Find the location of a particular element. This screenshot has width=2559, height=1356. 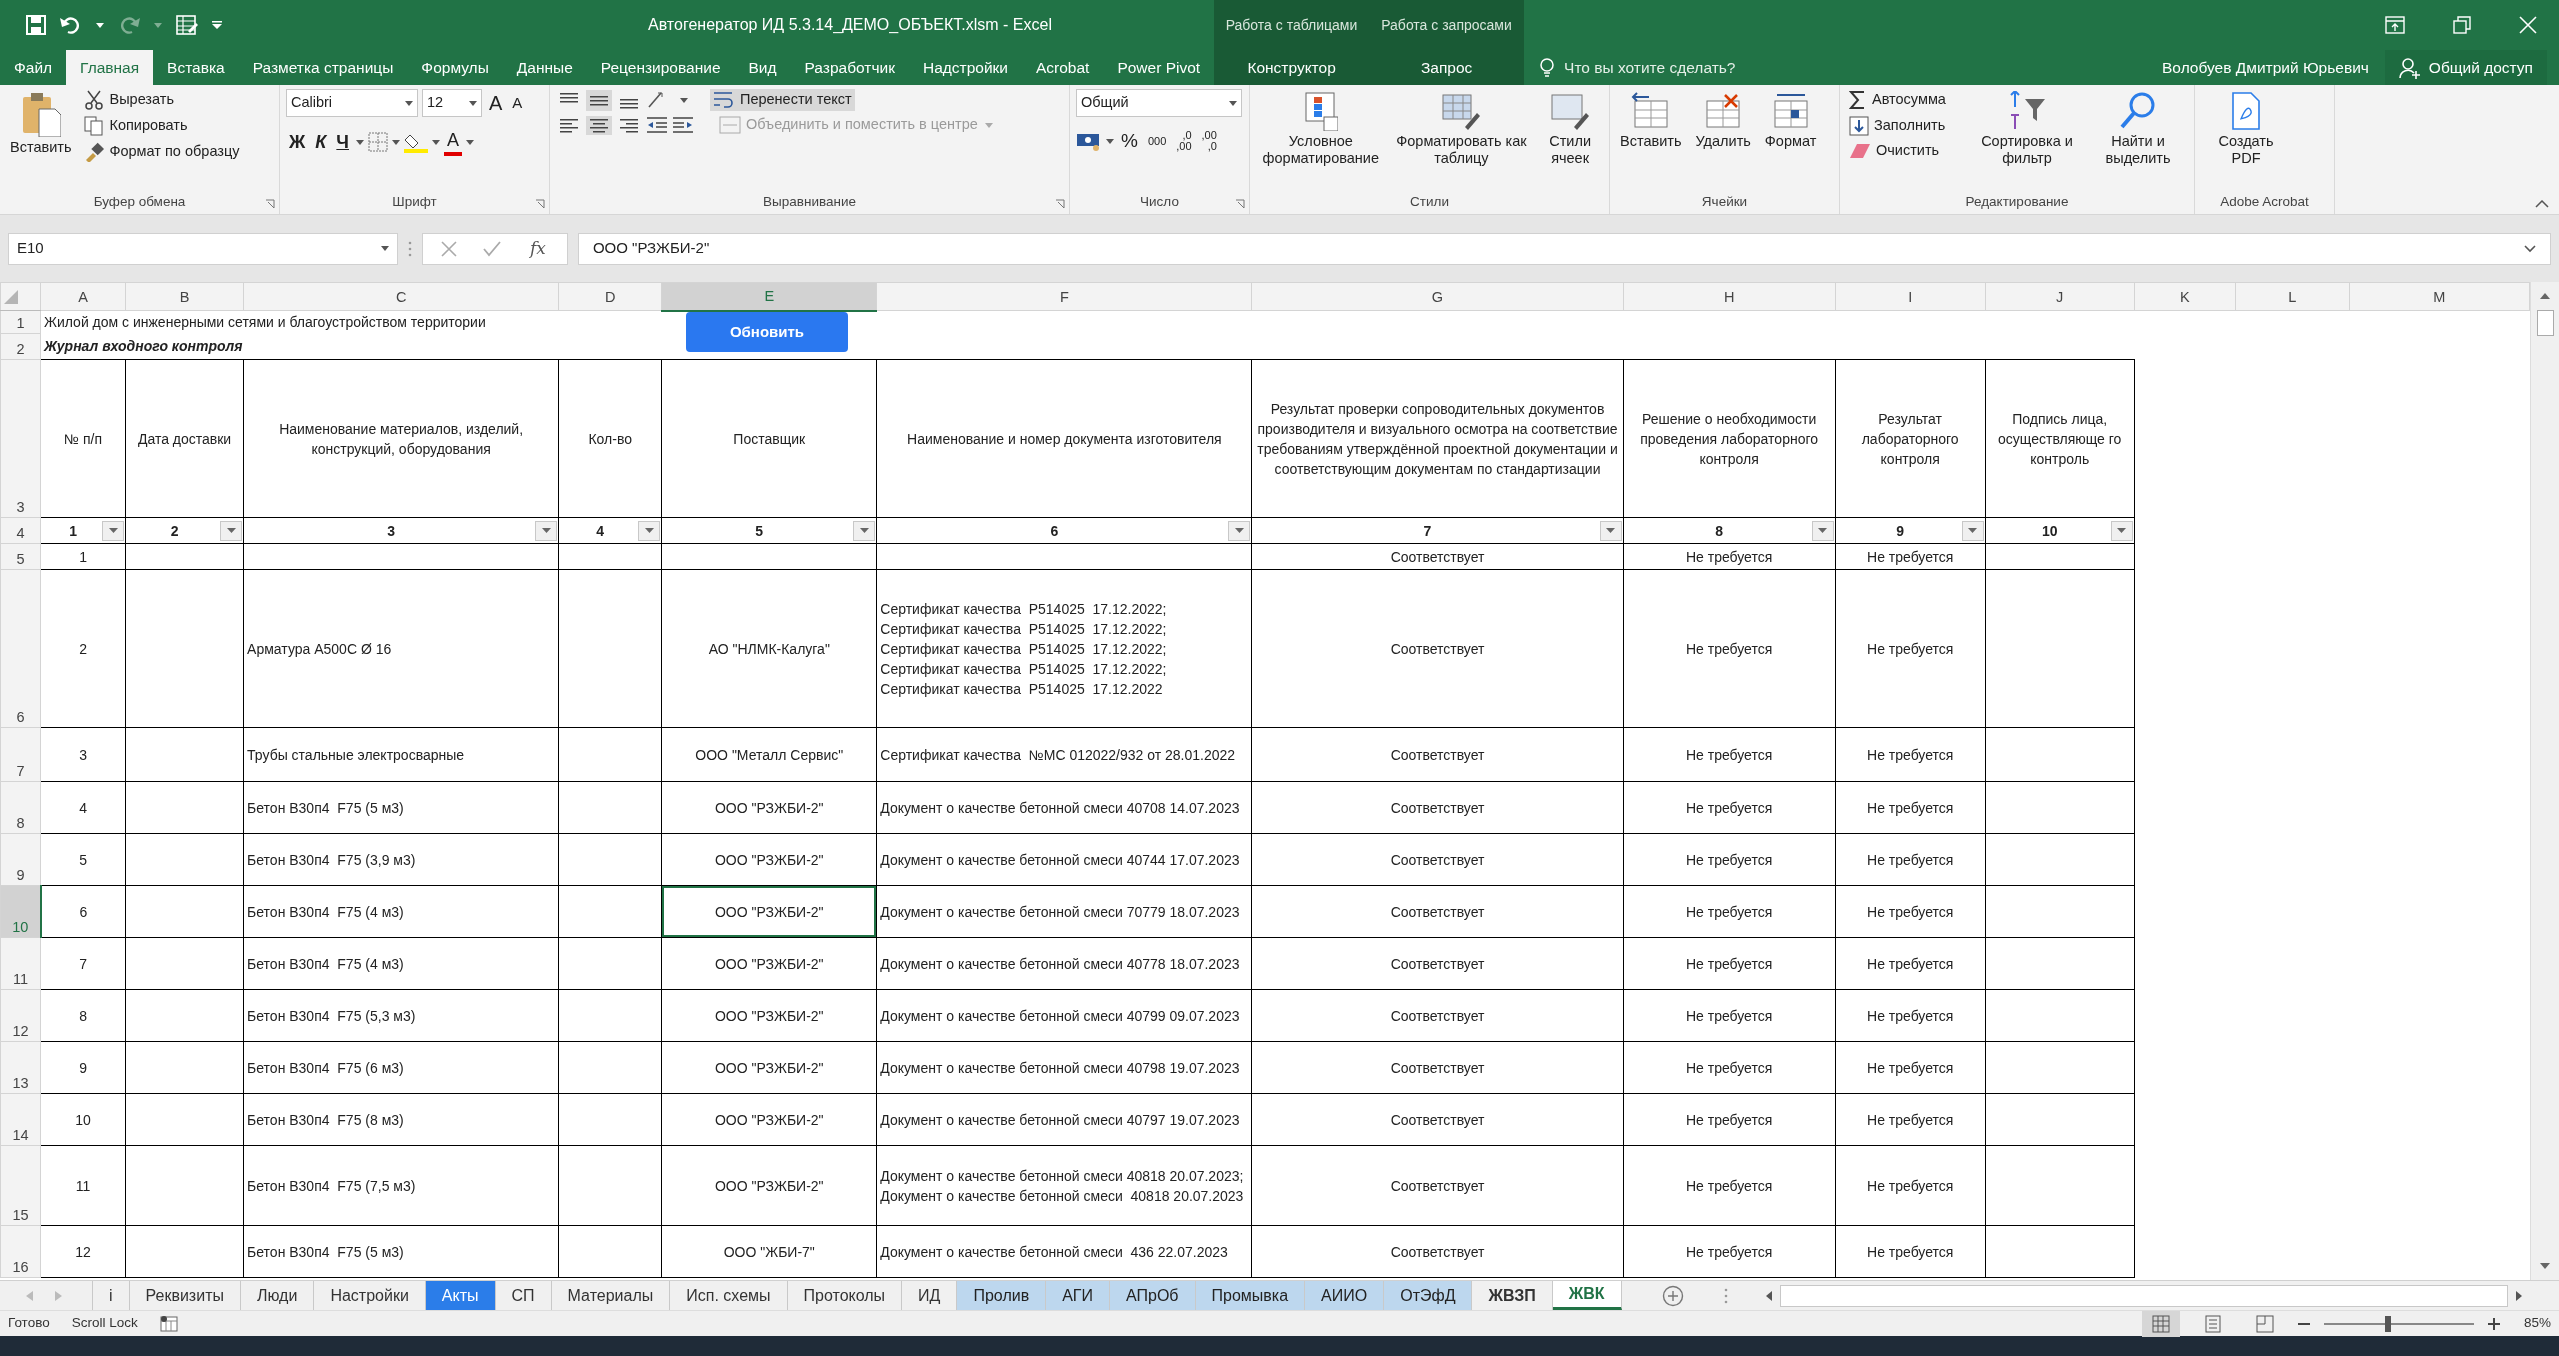

customize-icon is located at coordinates (217, 25).